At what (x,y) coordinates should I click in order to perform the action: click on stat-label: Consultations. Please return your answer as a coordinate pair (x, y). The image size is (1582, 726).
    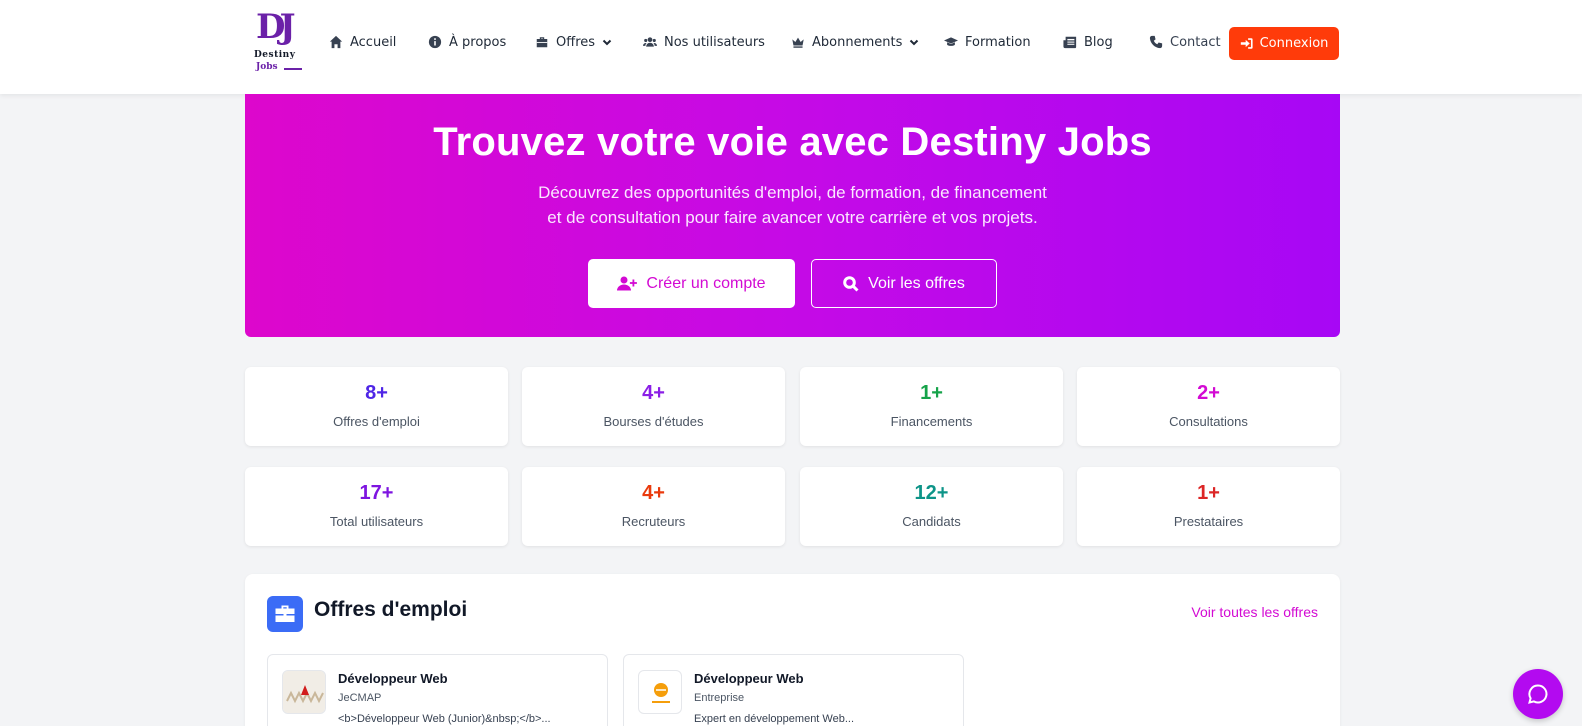
    Looking at the image, I should click on (1208, 421).